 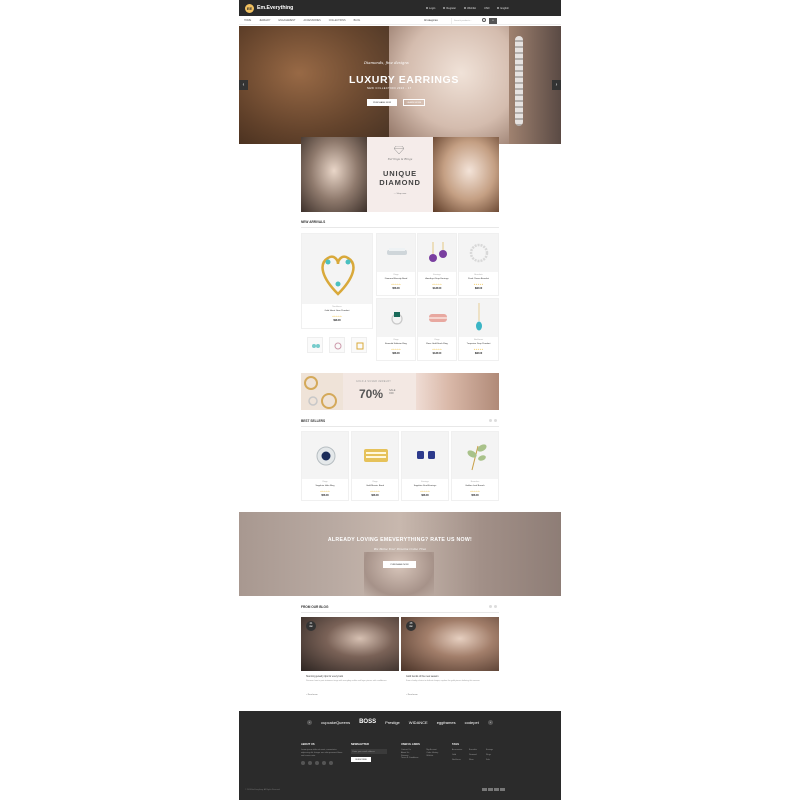 I want to click on language-select: English, so click(x=503, y=8).